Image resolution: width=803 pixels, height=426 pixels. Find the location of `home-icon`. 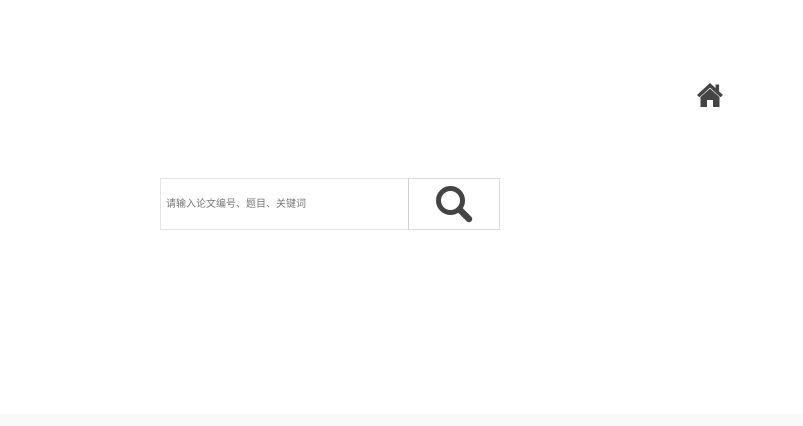

home-icon is located at coordinates (710, 95).